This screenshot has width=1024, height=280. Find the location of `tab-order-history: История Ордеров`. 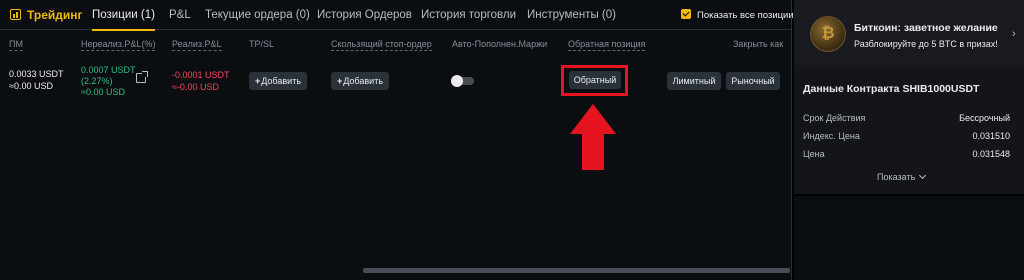

tab-order-history: История Ордеров is located at coordinates (364, 15).